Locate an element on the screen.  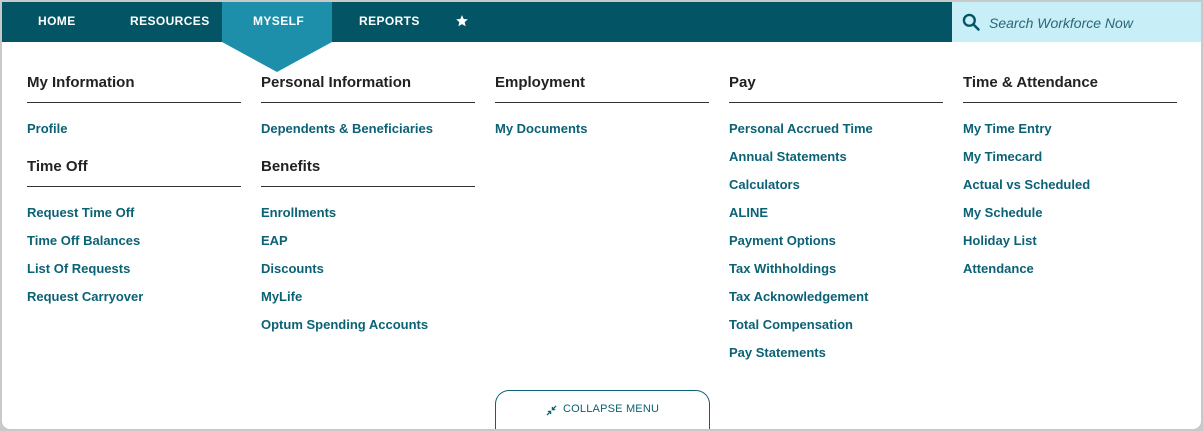
collapse-menu-label: COLLAPSE MENU is located at coordinates (611, 409).